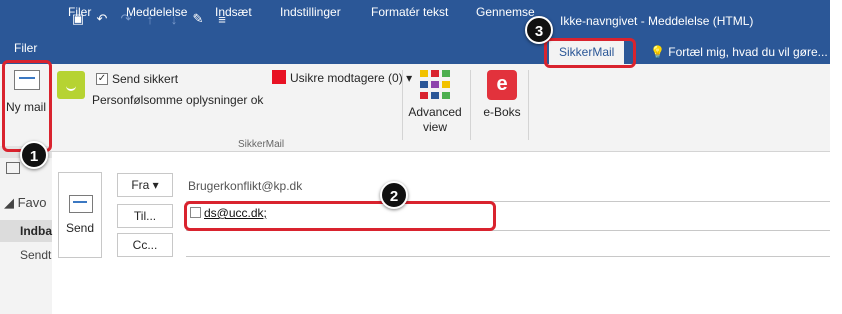 The height and width of the screenshot is (314, 842). Describe the element at coordinates (657, 52) in the screenshot. I see `lightbulb-icon: 💡` at that location.